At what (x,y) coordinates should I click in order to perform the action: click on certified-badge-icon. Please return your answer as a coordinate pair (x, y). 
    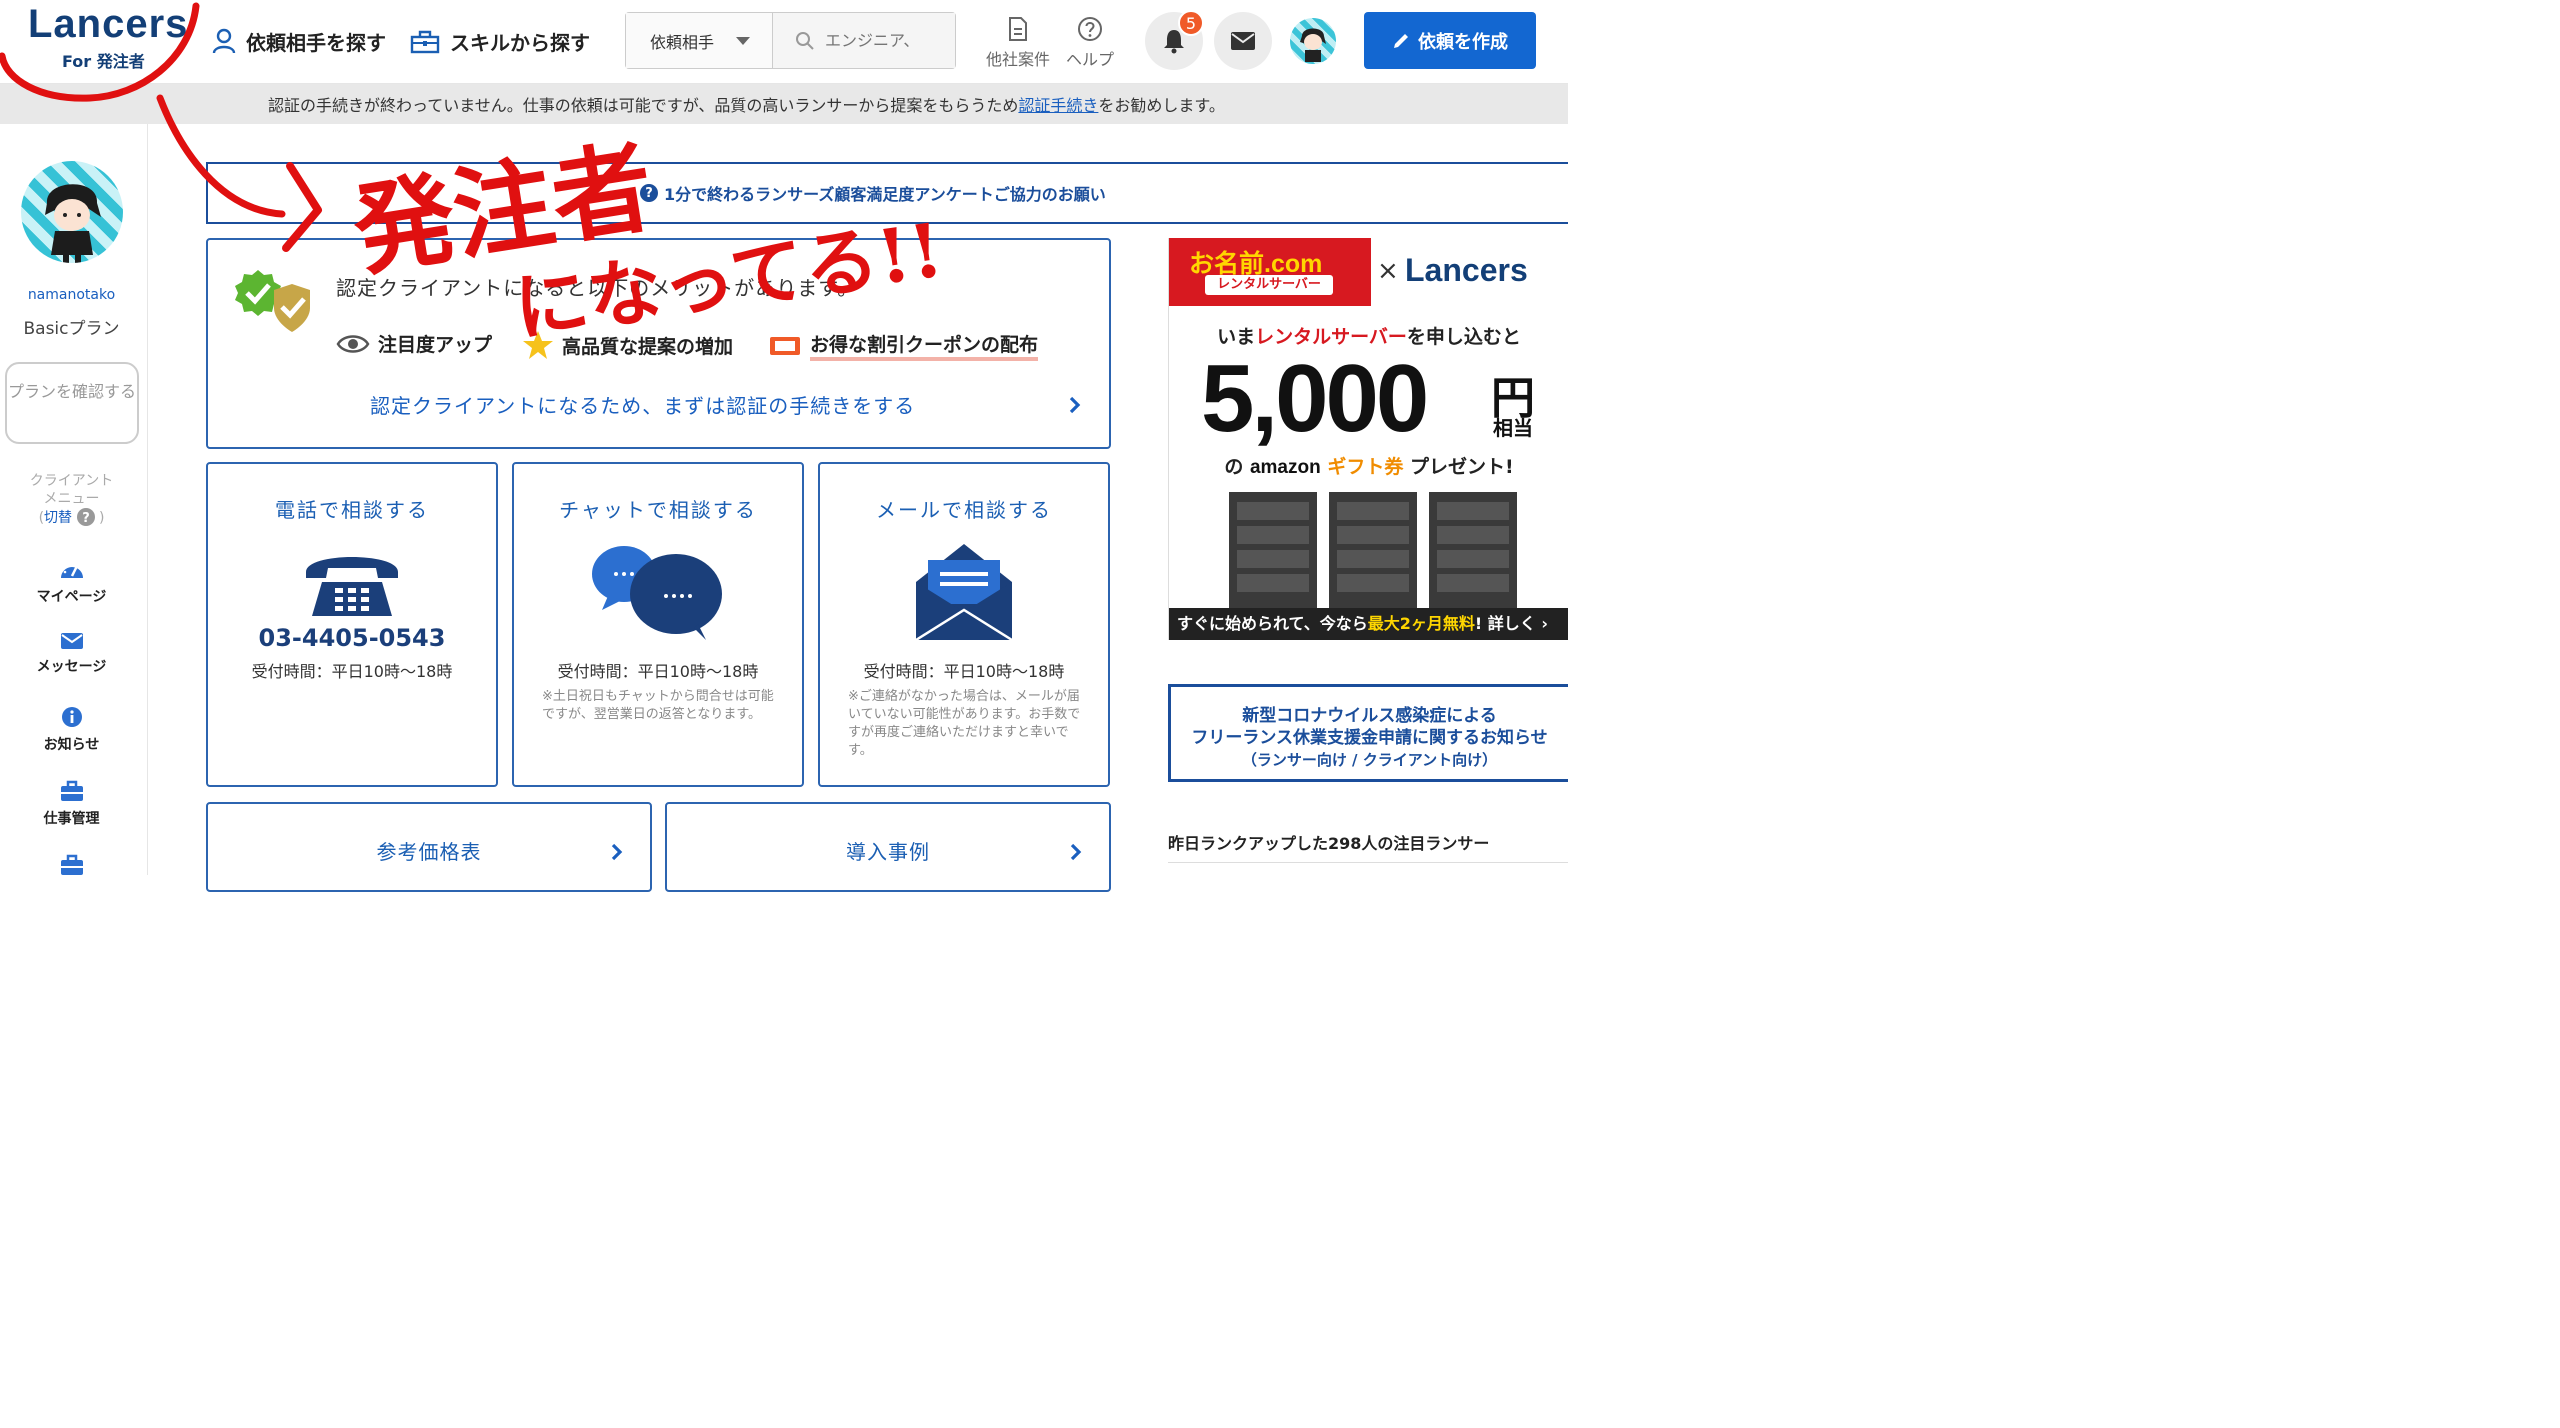
    Looking at the image, I should click on (272, 301).